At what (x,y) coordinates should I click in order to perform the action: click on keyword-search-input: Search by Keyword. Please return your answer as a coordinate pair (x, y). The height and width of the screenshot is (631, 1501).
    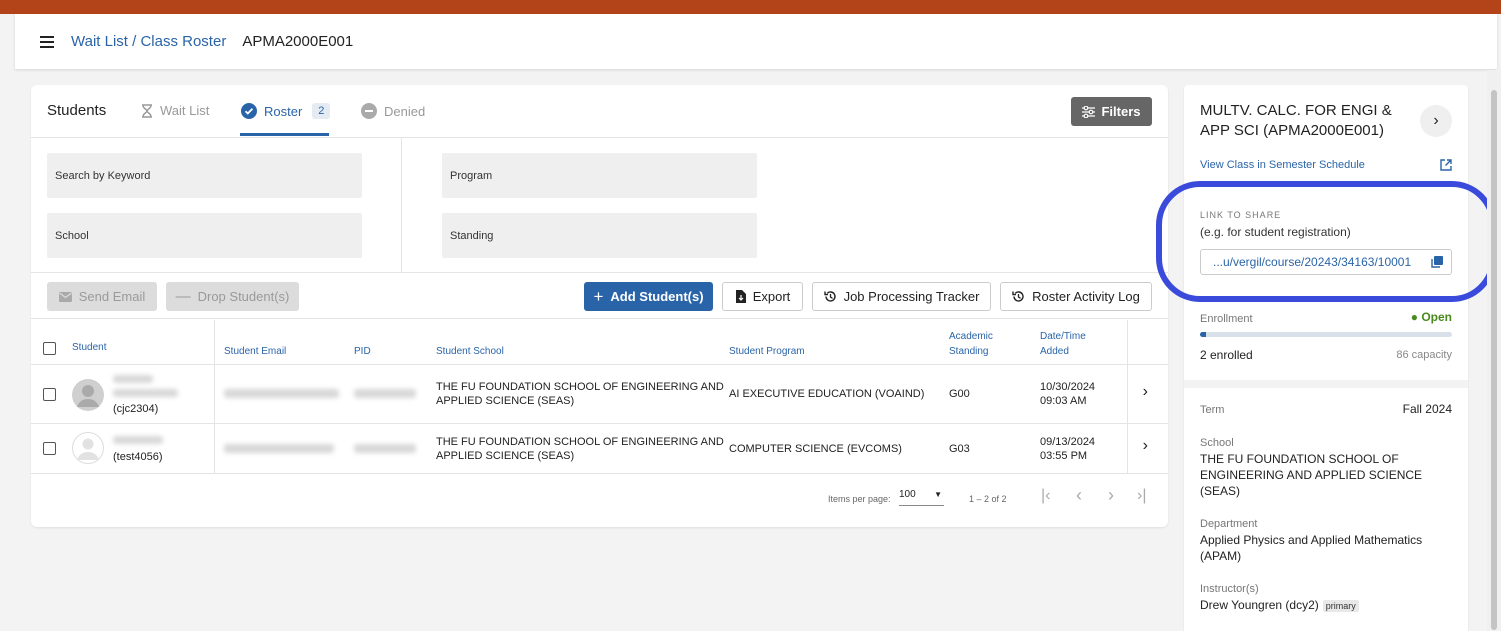
    Looking at the image, I should click on (204, 175).